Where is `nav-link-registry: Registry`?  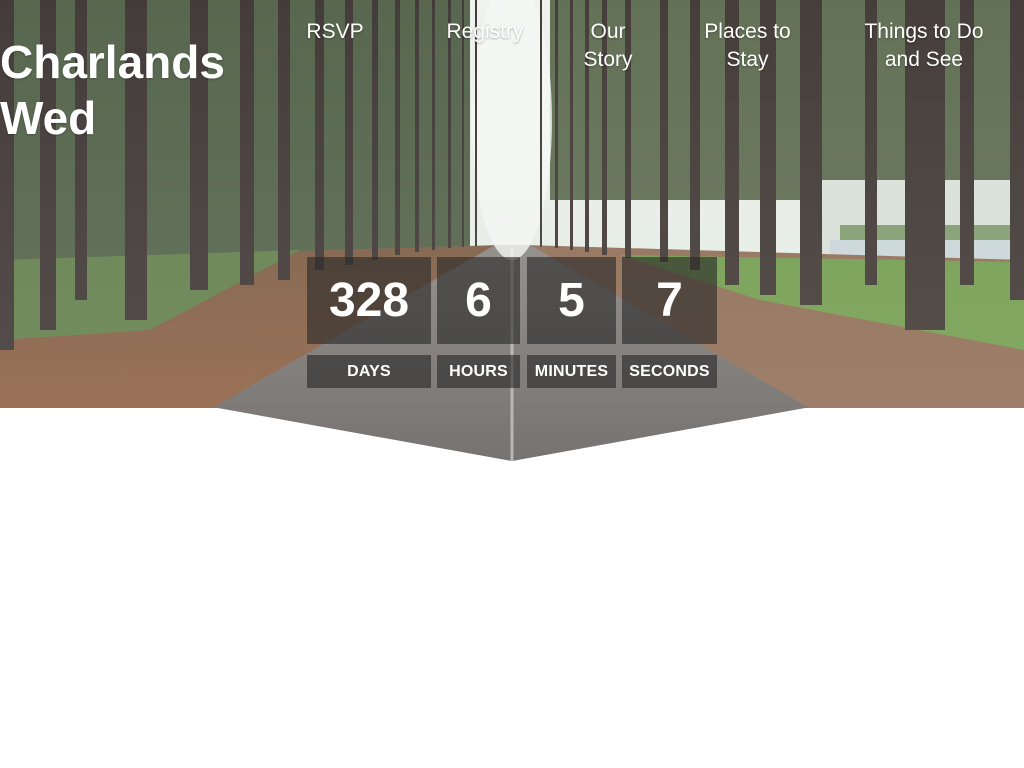 nav-link-registry: Registry is located at coordinates (485, 32).